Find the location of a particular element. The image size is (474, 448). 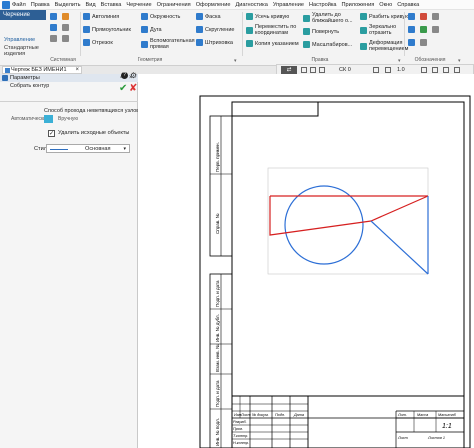

text-button is located at coordinates (423, 16).